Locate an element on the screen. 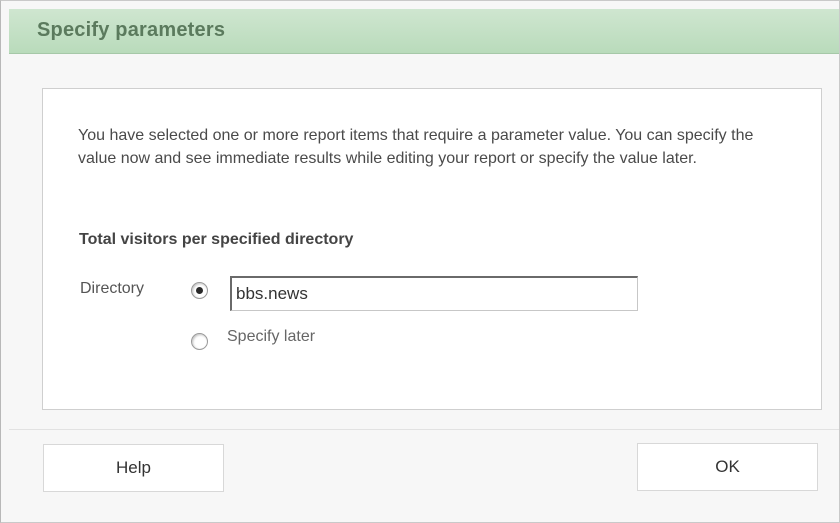  dialog-title-bar: Specify parameters is located at coordinates (424, 31).